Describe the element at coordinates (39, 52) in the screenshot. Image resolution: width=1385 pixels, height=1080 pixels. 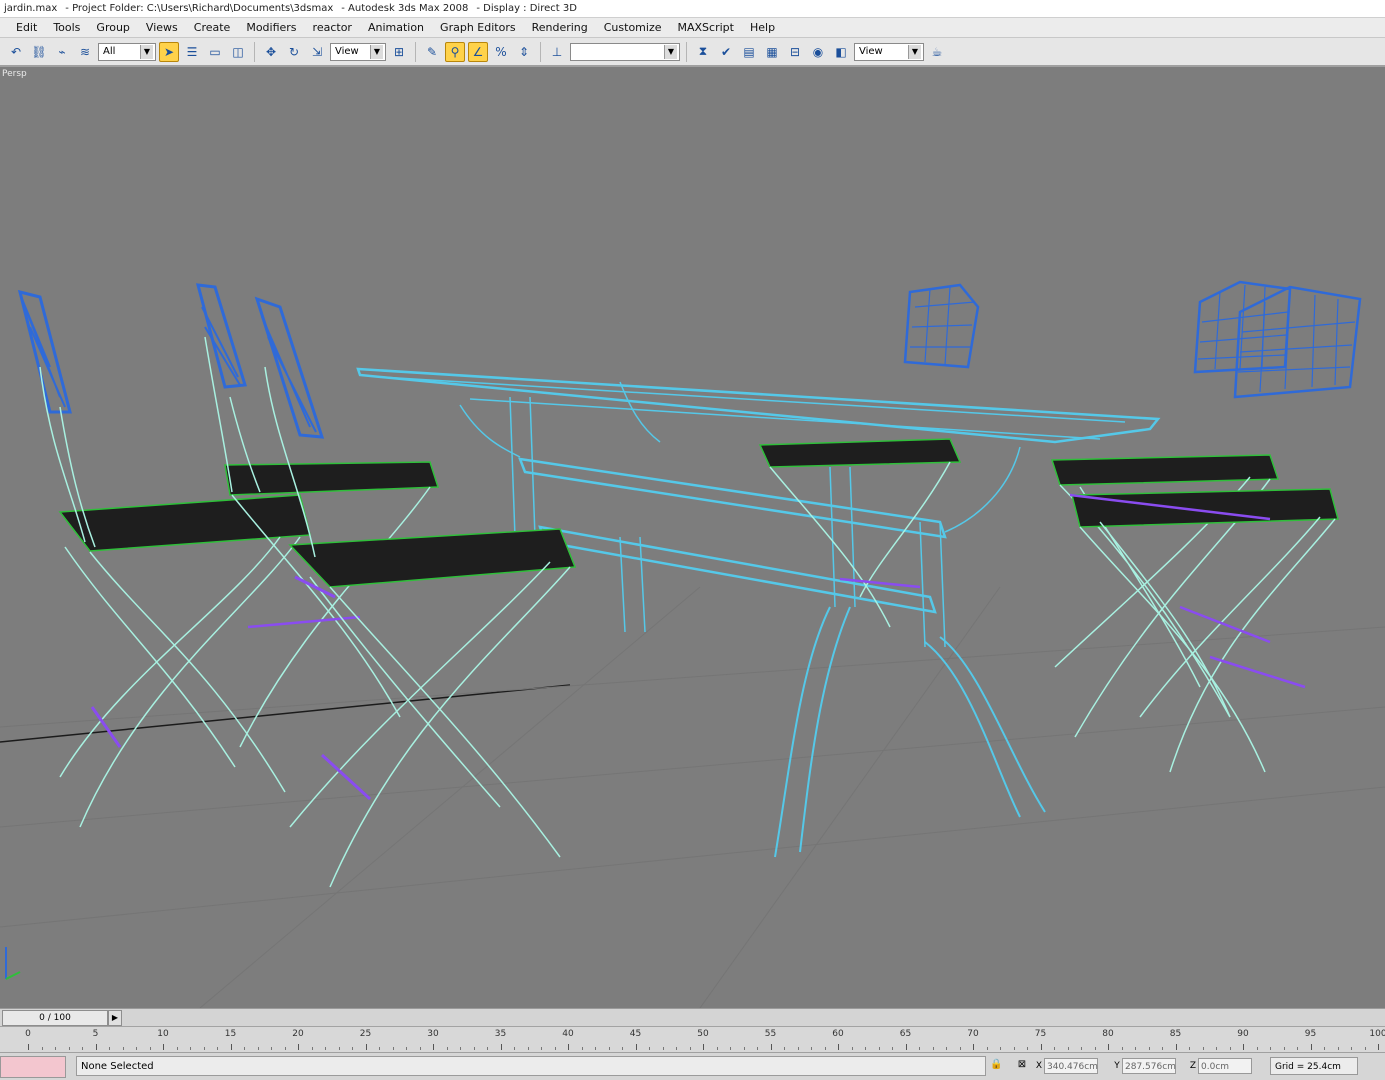
I see `select-link-icon: ⛓` at that location.